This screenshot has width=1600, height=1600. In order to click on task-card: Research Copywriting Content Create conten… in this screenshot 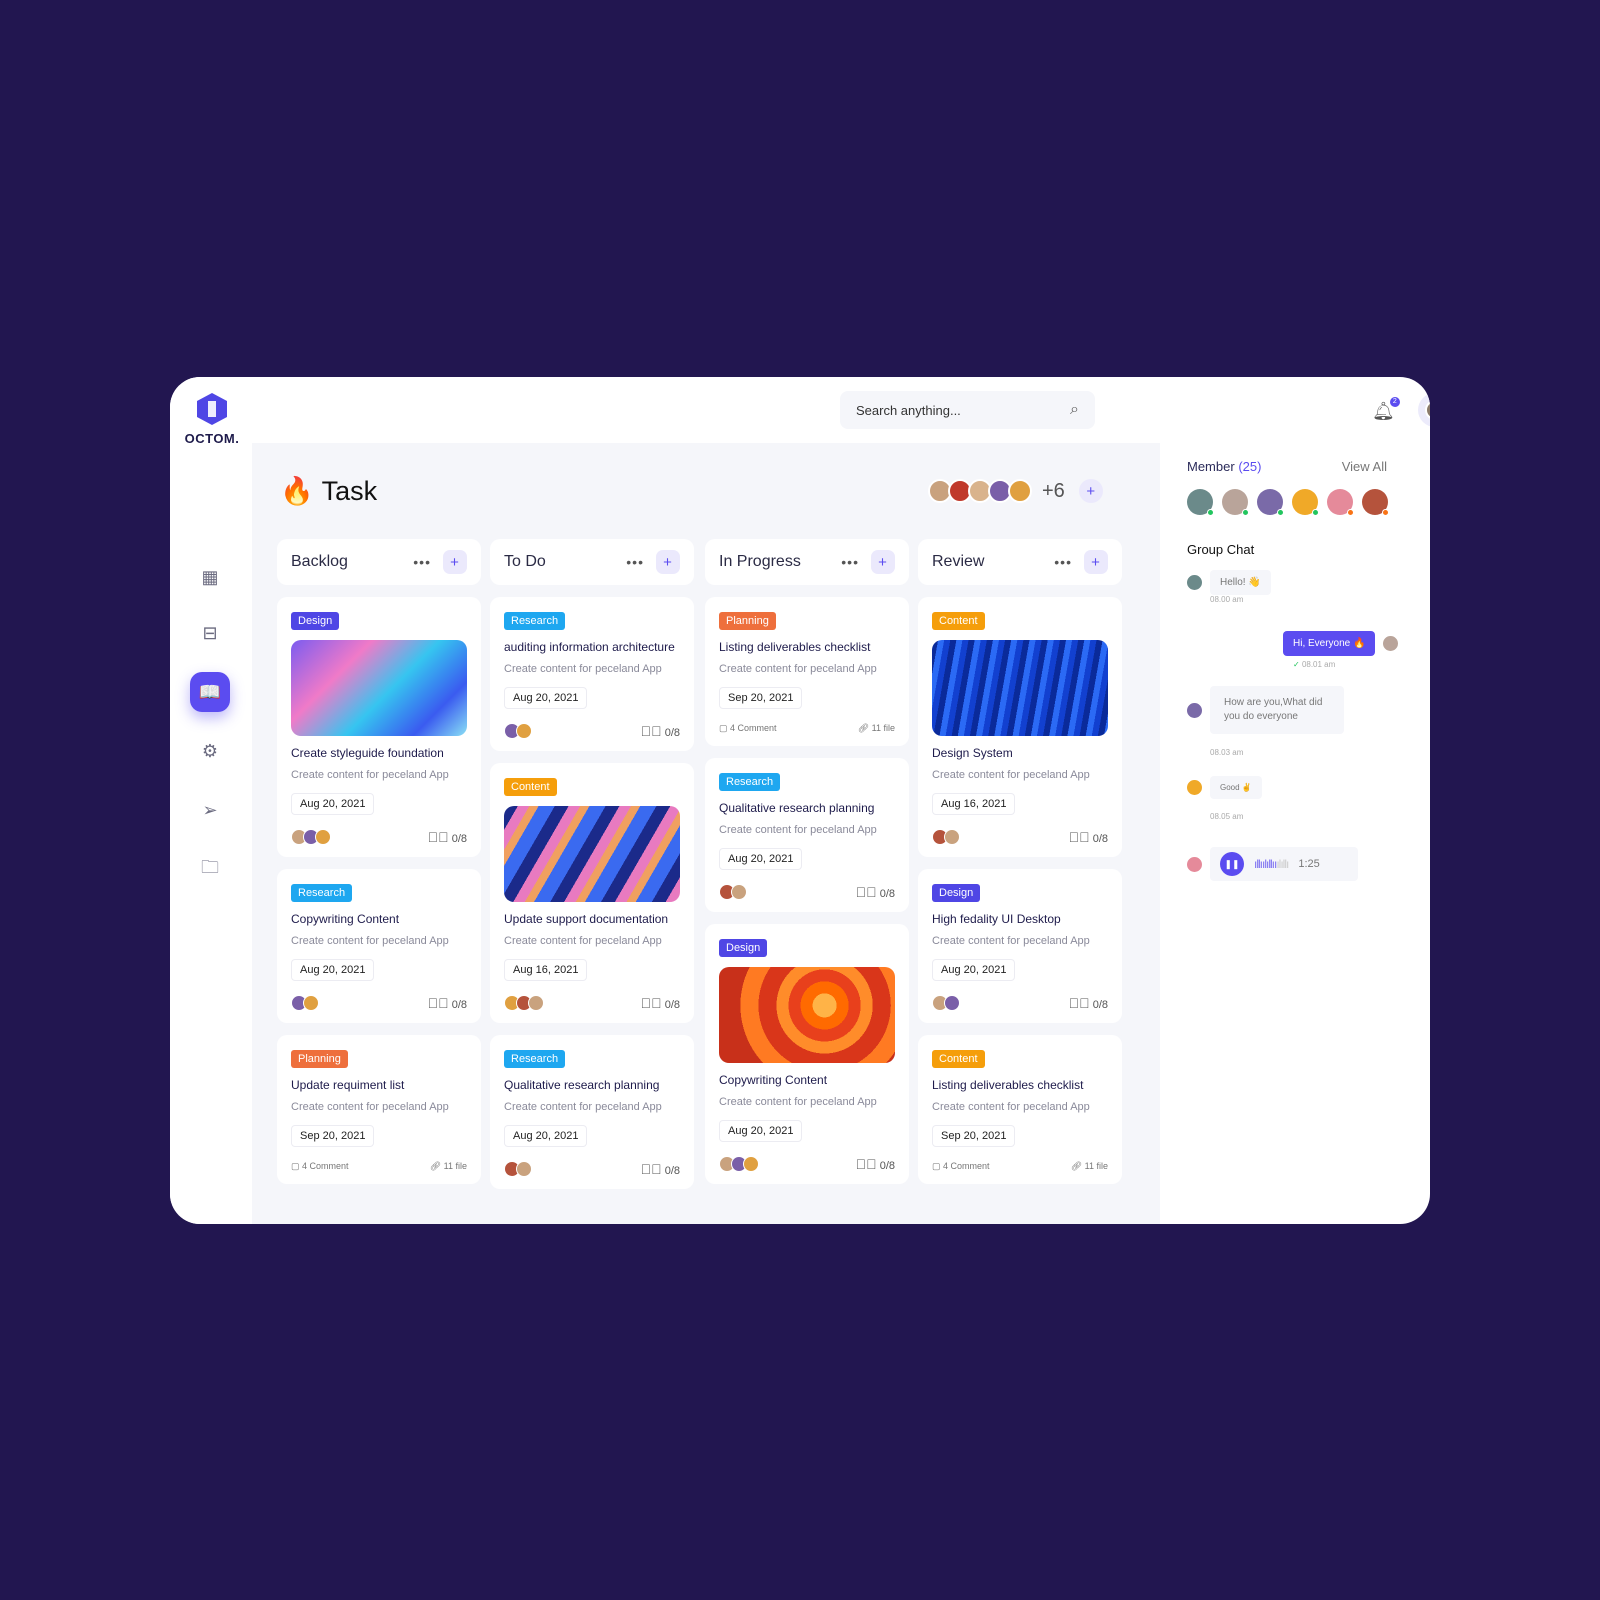, I will do `click(379, 946)`.